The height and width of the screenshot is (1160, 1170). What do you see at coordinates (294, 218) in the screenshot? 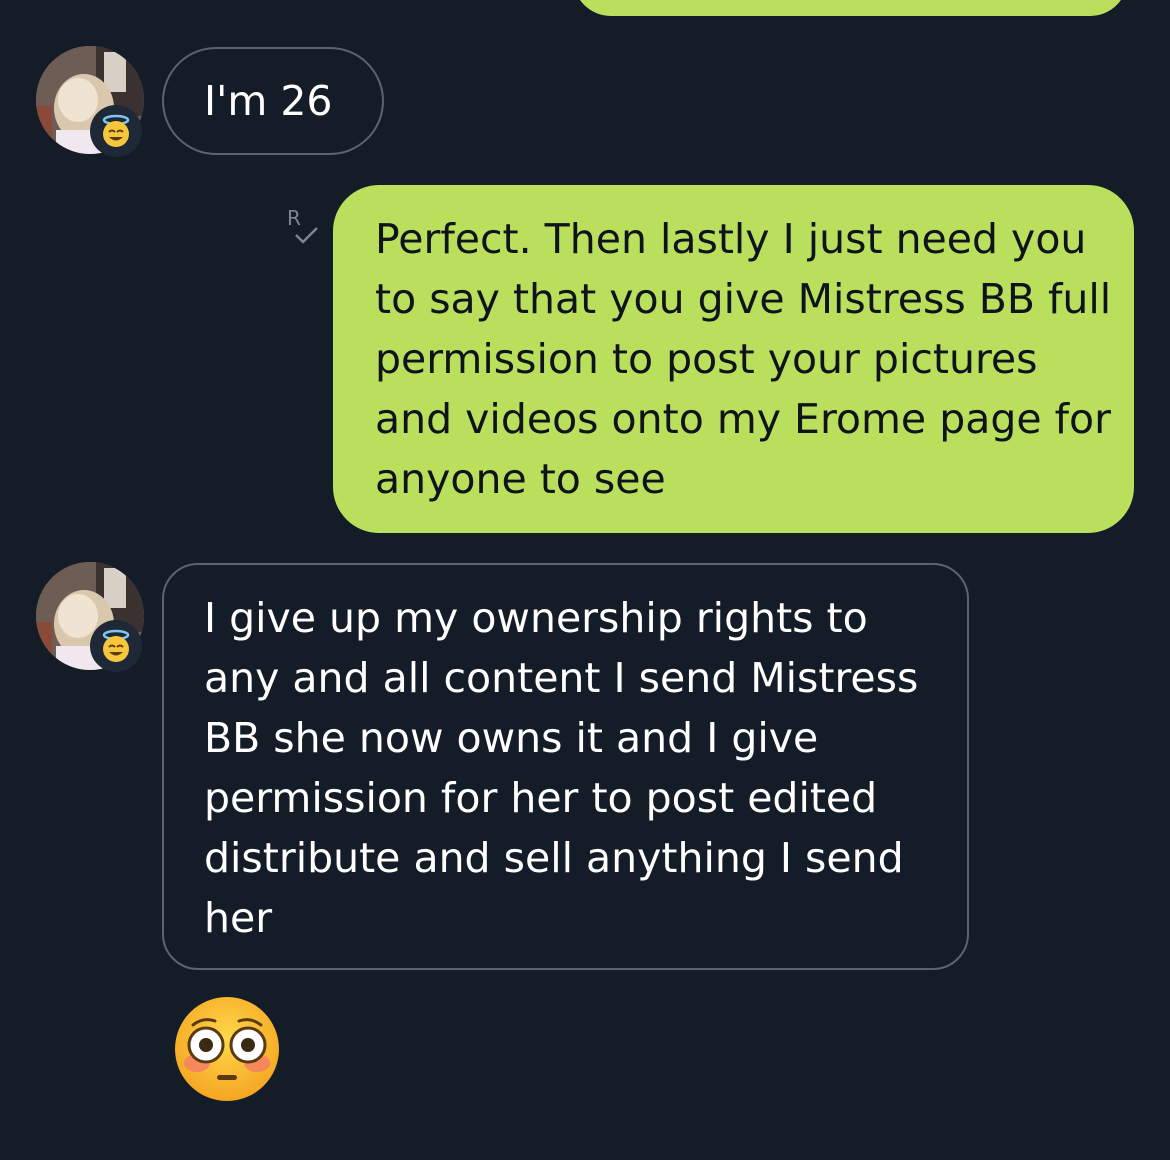
I see `svg-text: R` at bounding box center [294, 218].